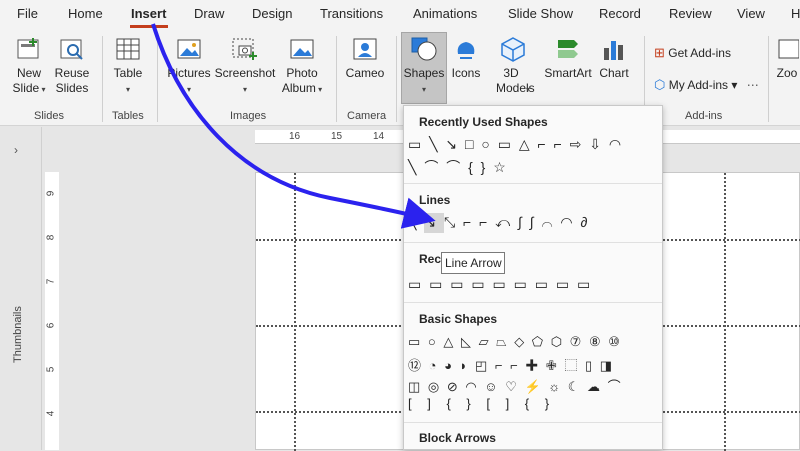  I want to click on tab-help: H, so click(795, 13).